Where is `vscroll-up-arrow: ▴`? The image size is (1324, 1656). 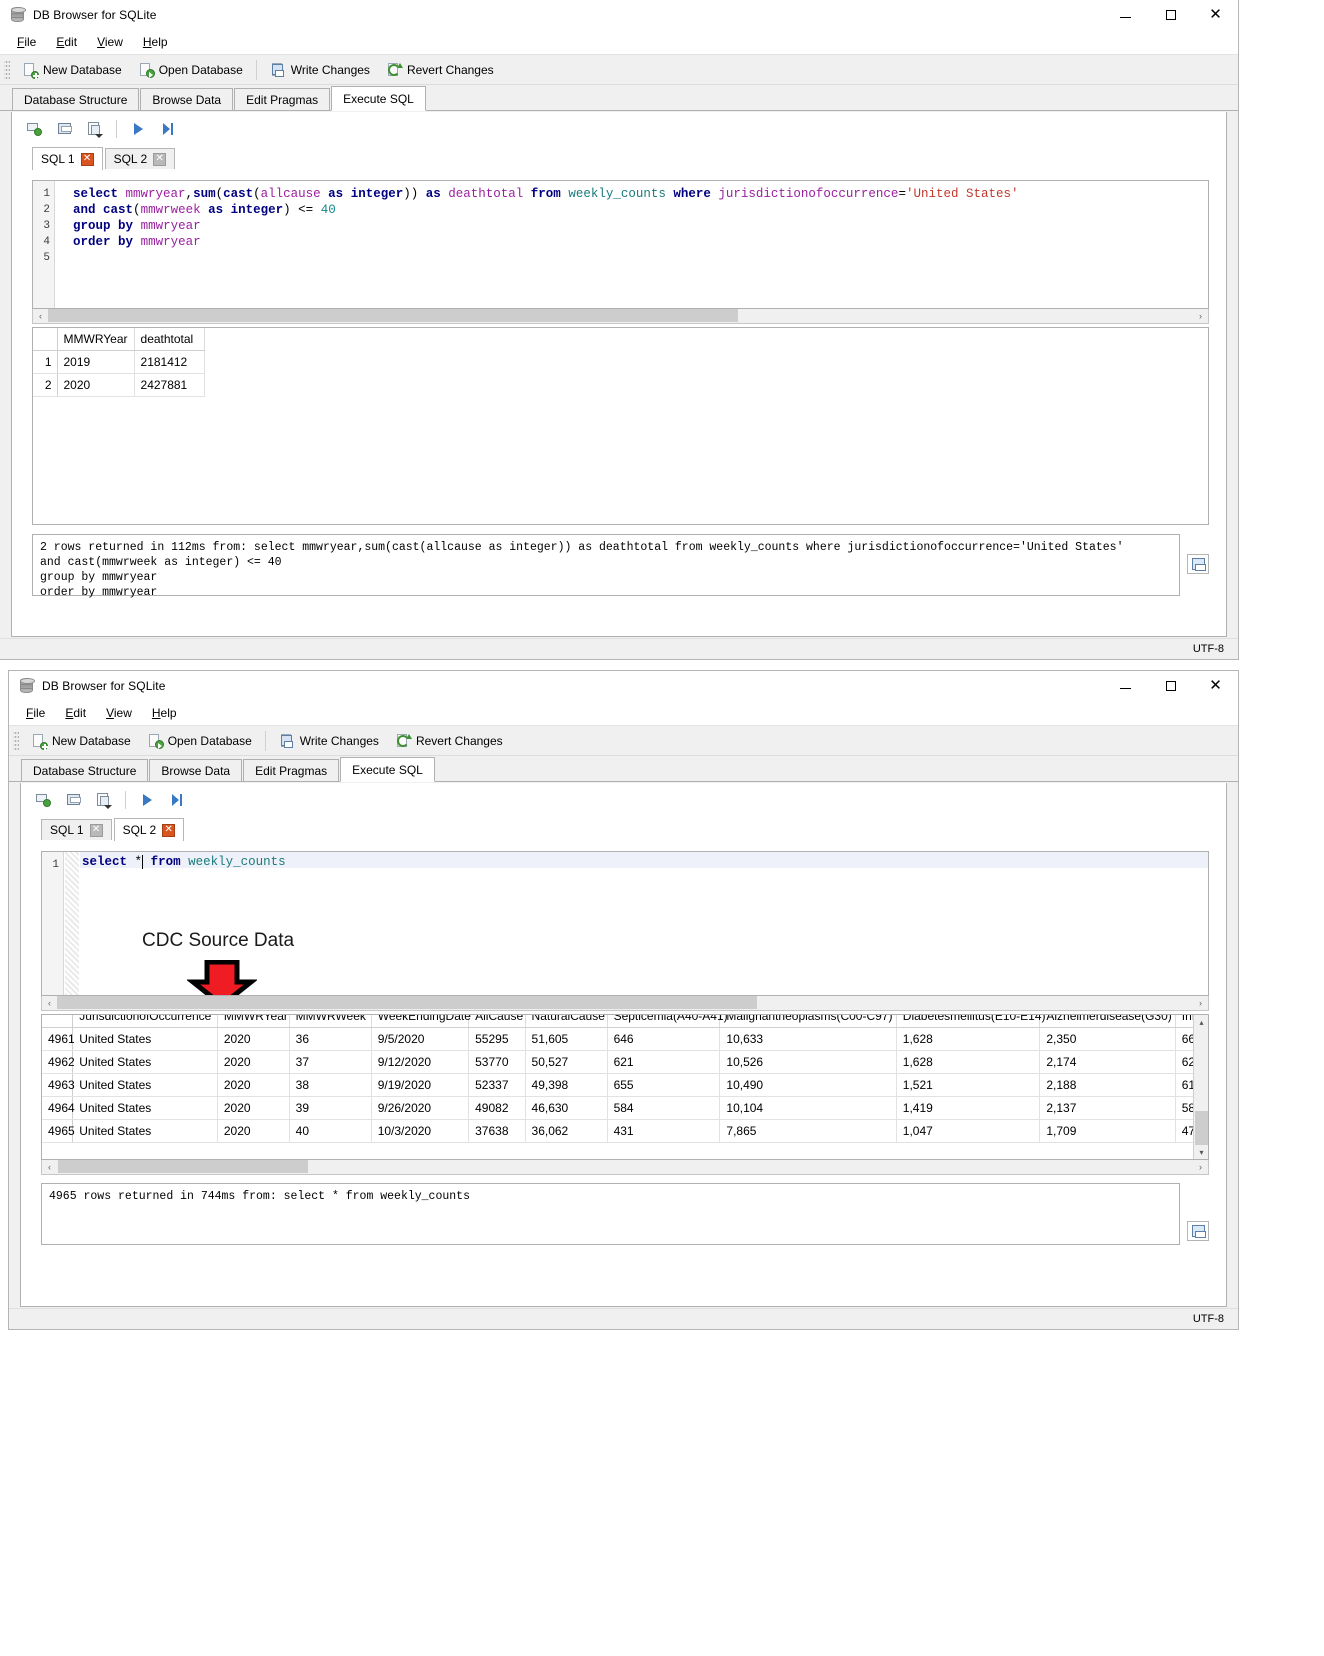 vscroll-up-arrow: ▴ is located at coordinates (1201, 1022).